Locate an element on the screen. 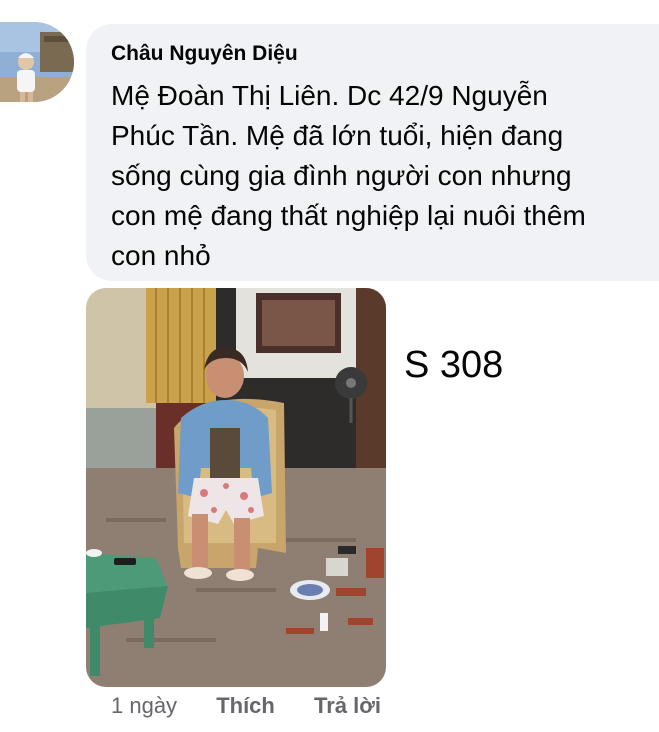 The width and height of the screenshot is (659, 732). message-line: sống cùng gia đình người con nhưng is located at coordinates (341, 175).